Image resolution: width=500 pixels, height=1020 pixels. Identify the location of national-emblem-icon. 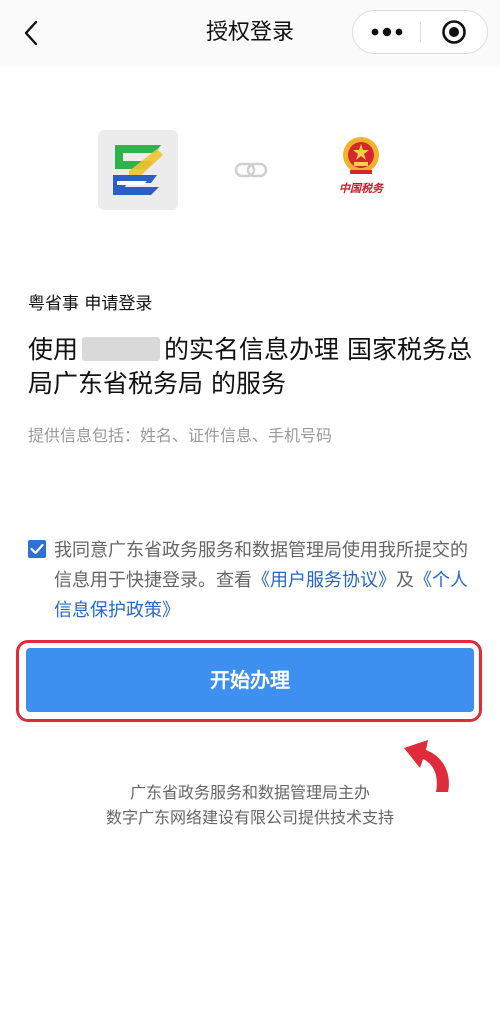
(361, 155).